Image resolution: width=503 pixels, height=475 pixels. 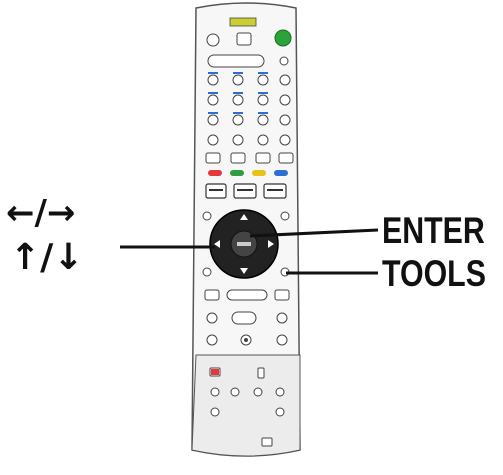 What do you see at coordinates (215, 372) in the screenshot?
I see `lower-red-mark` at bounding box center [215, 372].